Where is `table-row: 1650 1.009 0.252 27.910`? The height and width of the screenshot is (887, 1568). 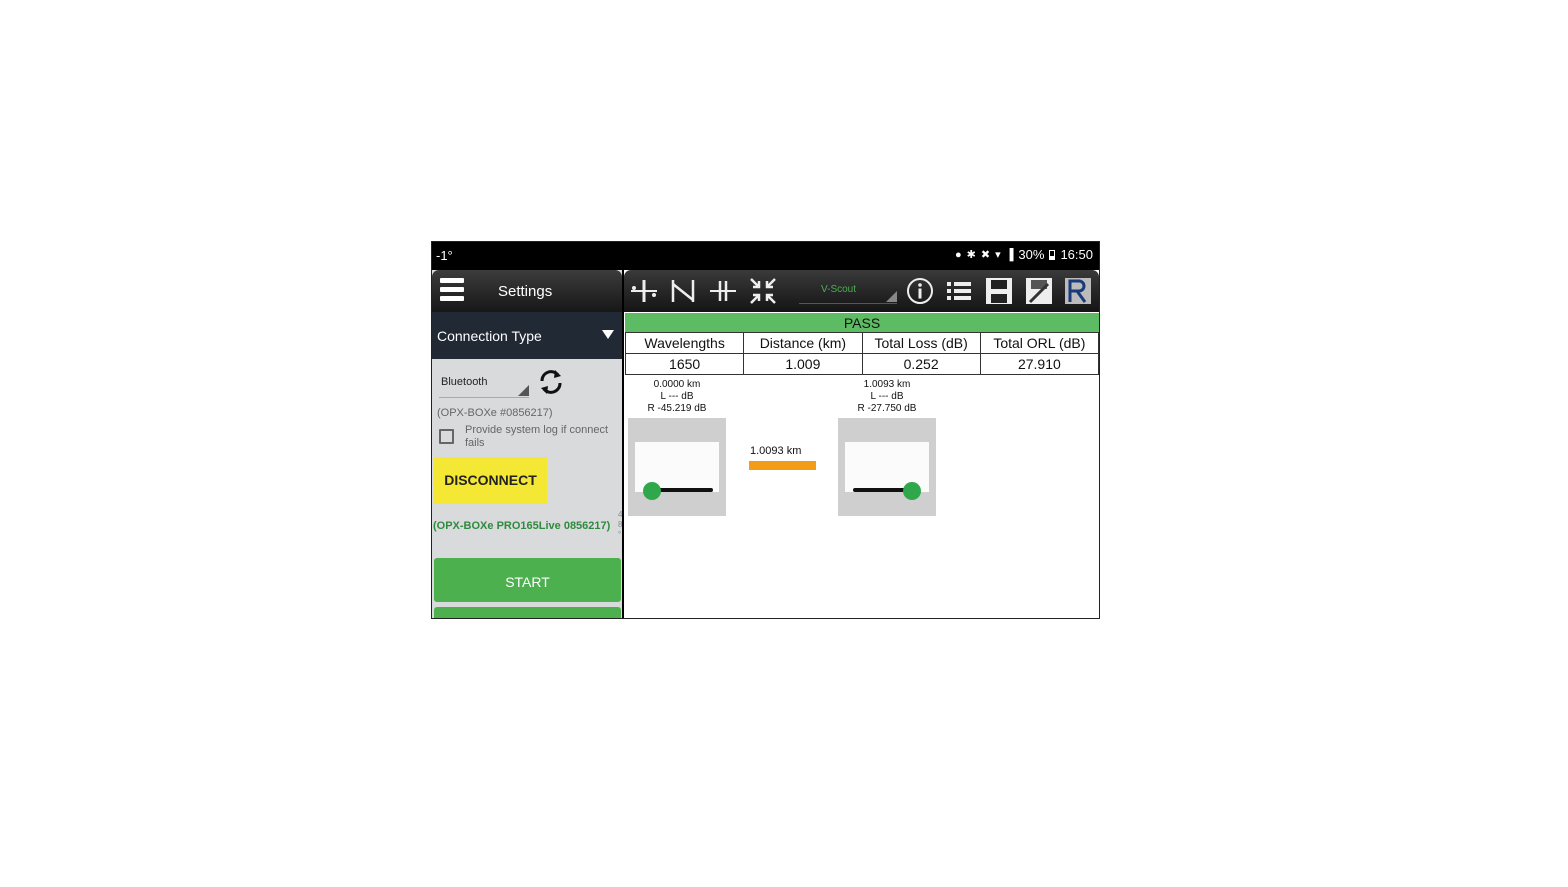
table-row: 1650 1.009 0.252 27.910 is located at coordinates (861, 364).